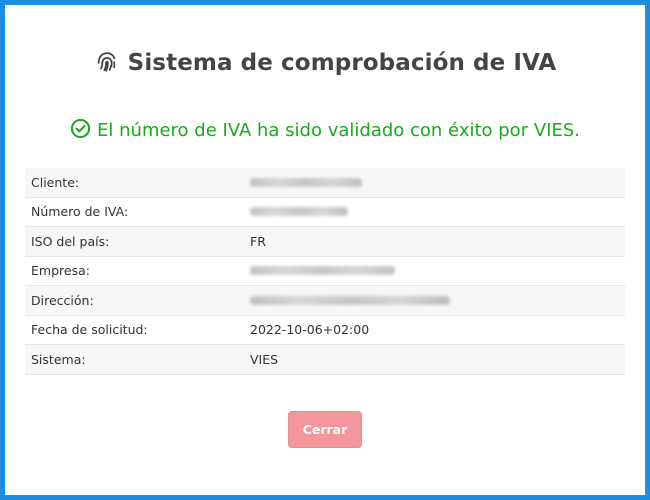 The height and width of the screenshot is (500, 650). I want to click on dialog-header: Sistema de comprobación de IVA, so click(325, 63).